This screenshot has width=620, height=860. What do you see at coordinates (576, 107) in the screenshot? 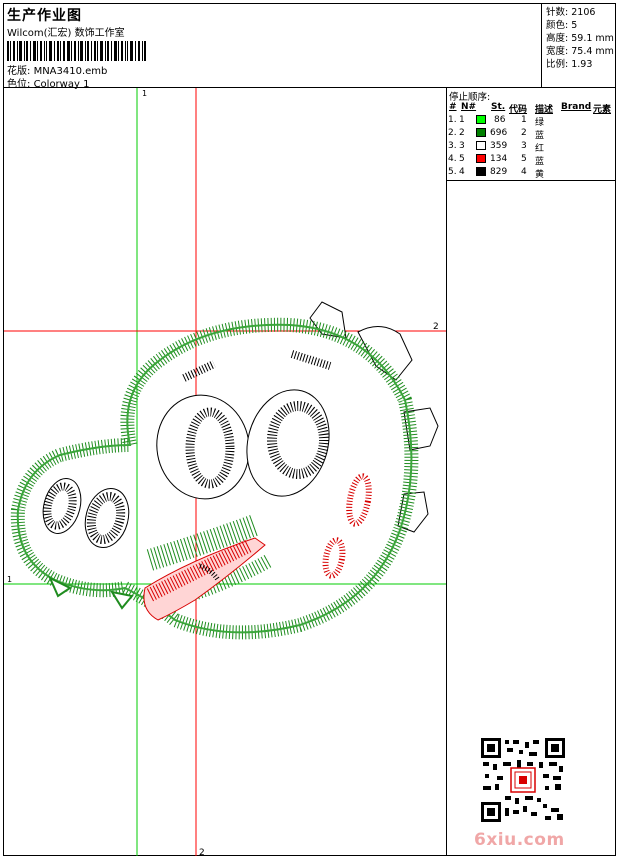
I see `col-header-brand: Brand` at bounding box center [576, 107].